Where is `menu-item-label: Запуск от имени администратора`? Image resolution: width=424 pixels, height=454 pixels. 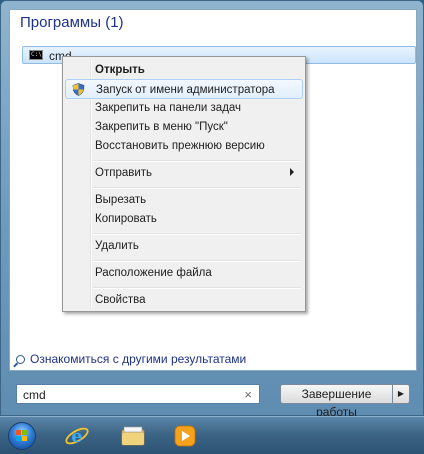
menu-item-label: Запуск от имени администратора is located at coordinates (185, 90).